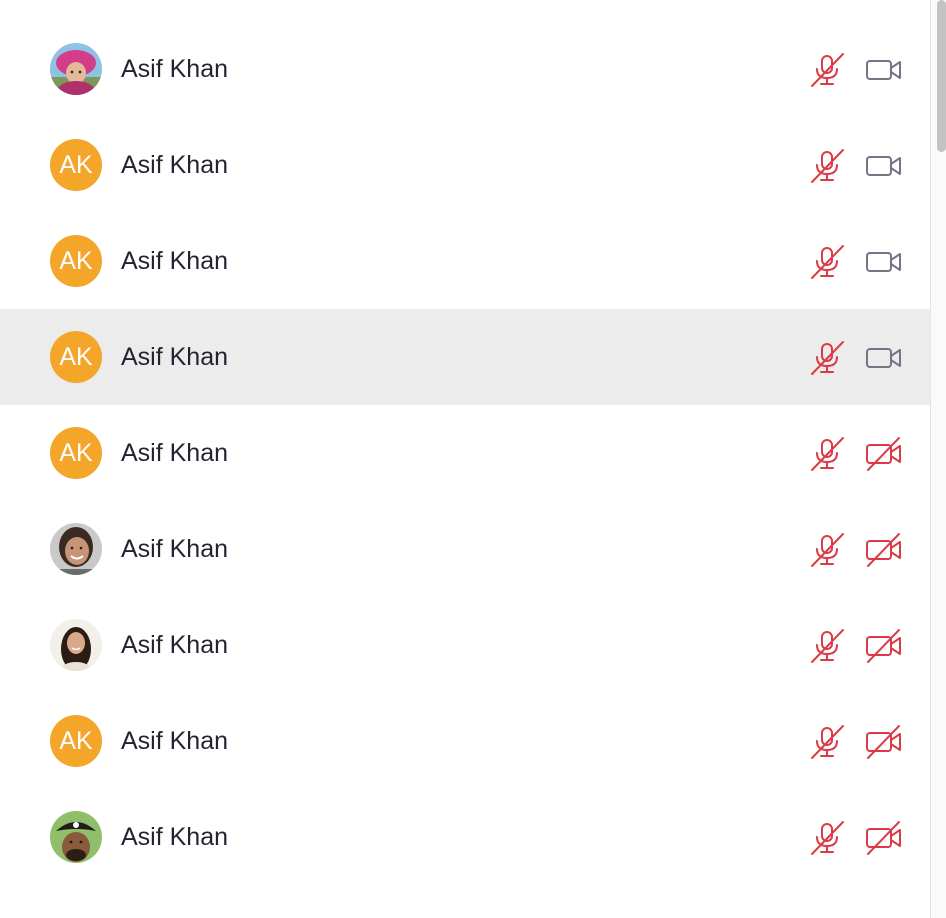 This screenshot has height=918, width=946. What do you see at coordinates (941, 76) in the screenshot?
I see `scrollbar-thumb` at bounding box center [941, 76].